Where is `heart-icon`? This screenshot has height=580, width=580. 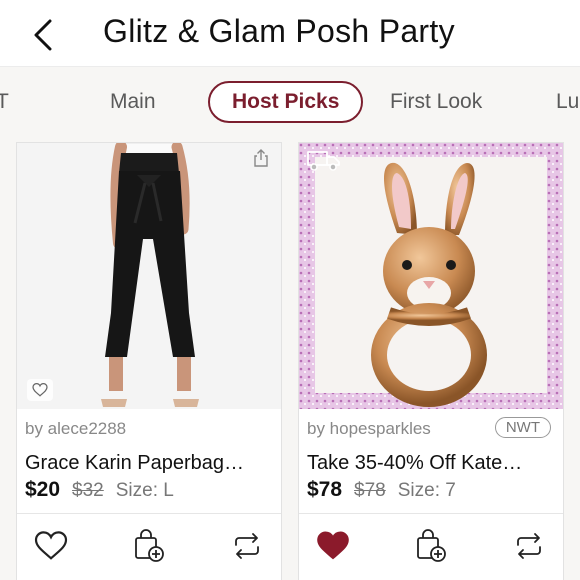
heart-icon is located at coordinates (51, 545).